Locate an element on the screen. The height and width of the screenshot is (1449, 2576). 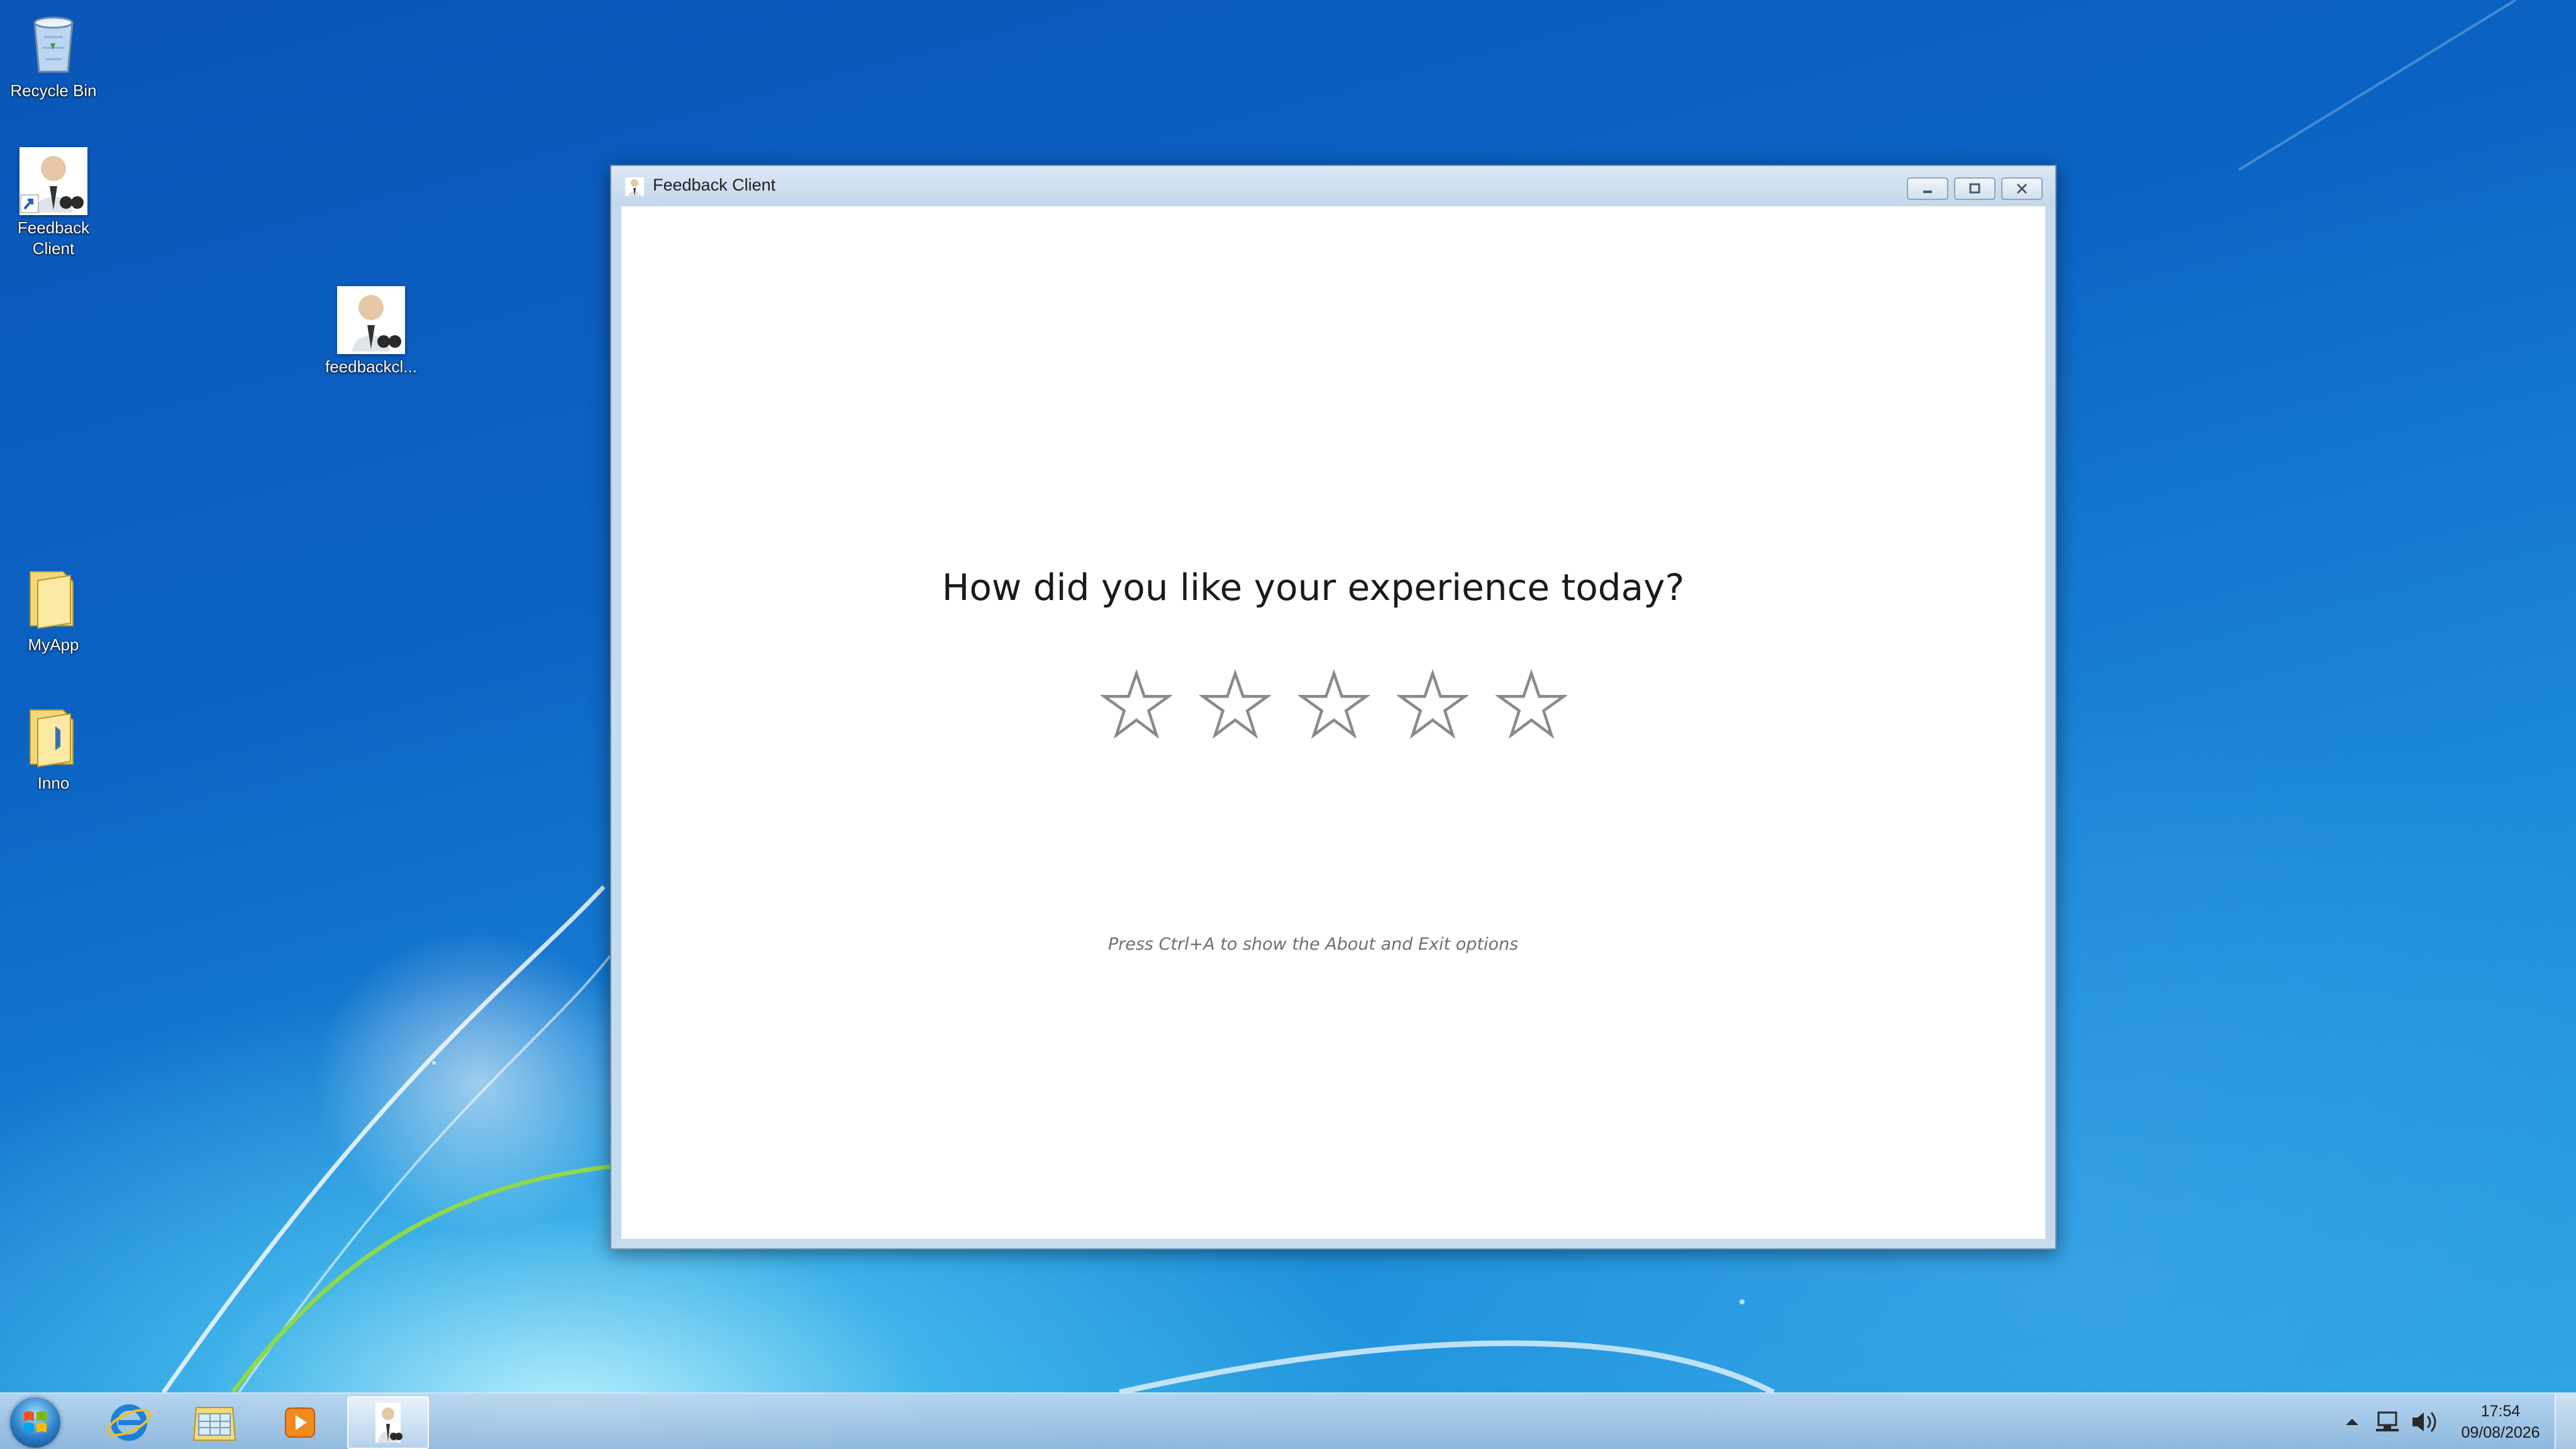
media-player-icon is located at coordinates (300, 1422).